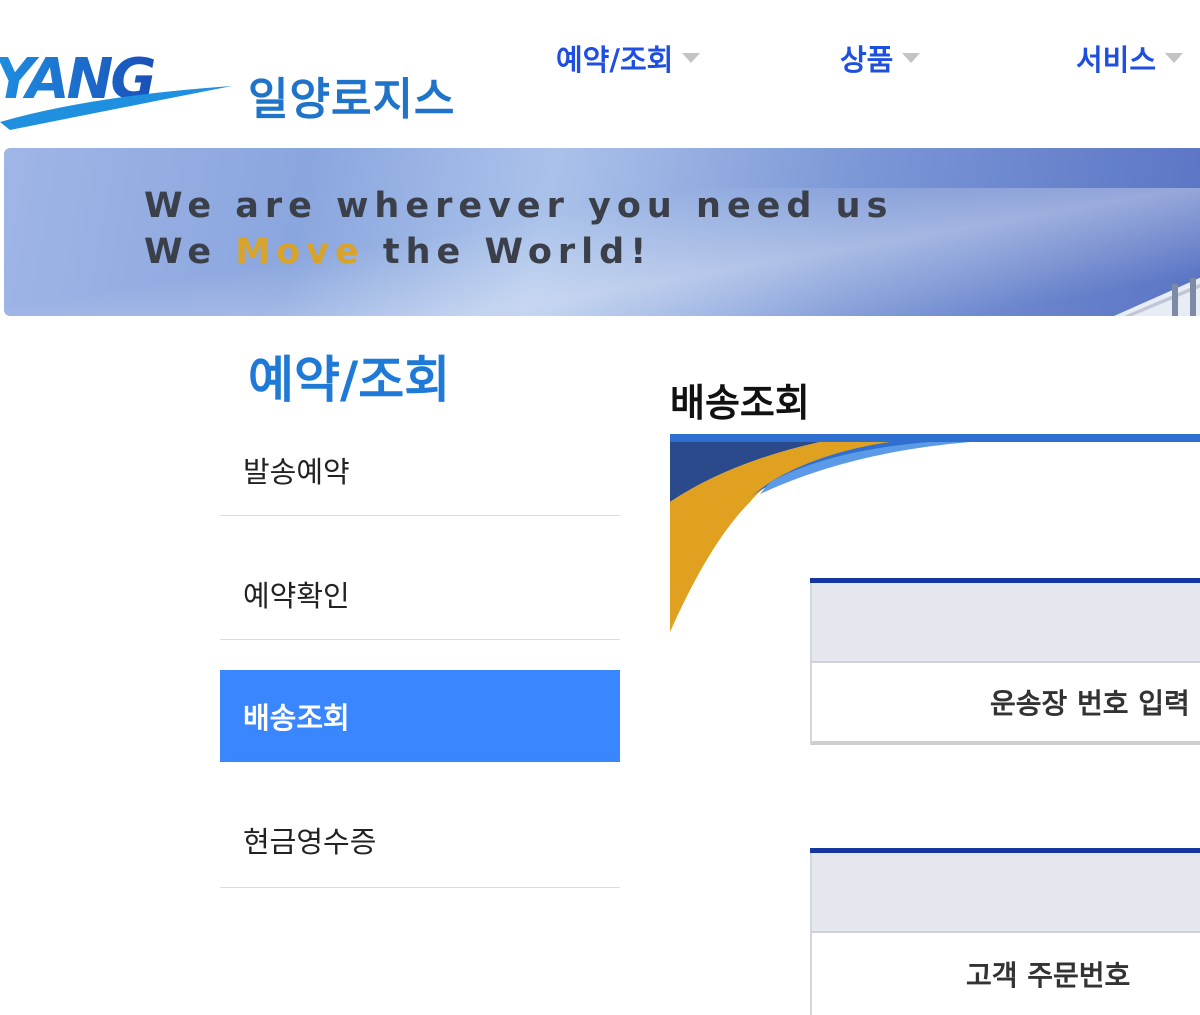 This screenshot has height=1015, width=1200. What do you see at coordinates (116, 90) in the screenshot?
I see `yang-logo-mark-icon: YANG` at bounding box center [116, 90].